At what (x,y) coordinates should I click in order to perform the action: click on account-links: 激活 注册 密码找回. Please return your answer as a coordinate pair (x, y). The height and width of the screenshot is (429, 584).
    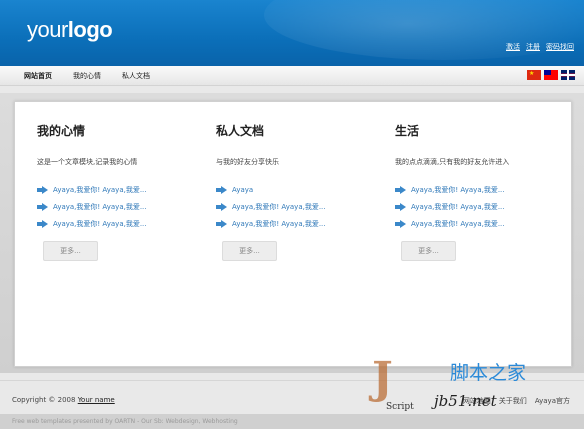
    Looking at the image, I should click on (540, 47).